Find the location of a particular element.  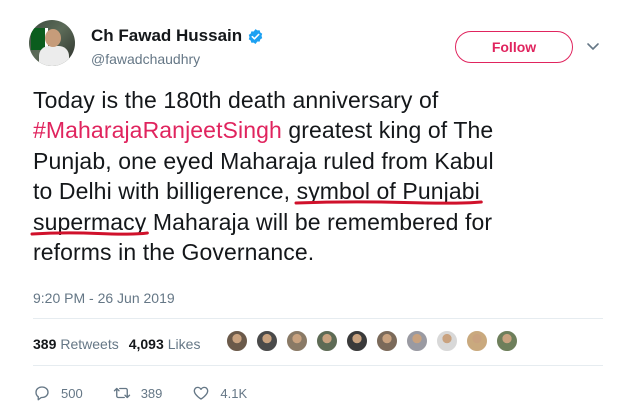

hashtag-link: #MaharajaRanjeetSingh is located at coordinates (157, 130).